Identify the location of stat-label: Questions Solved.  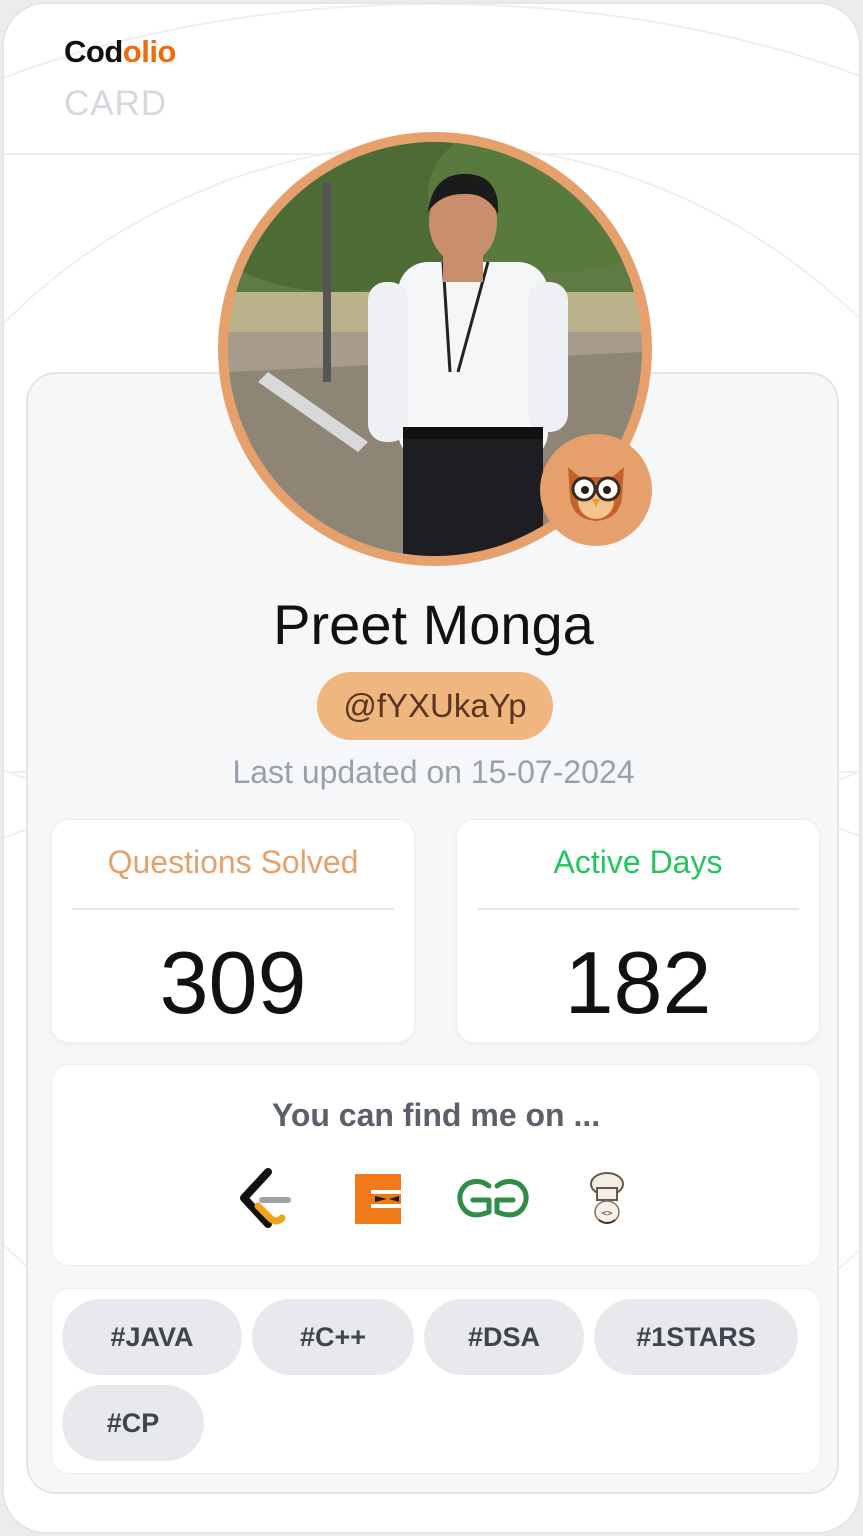
(233, 862).